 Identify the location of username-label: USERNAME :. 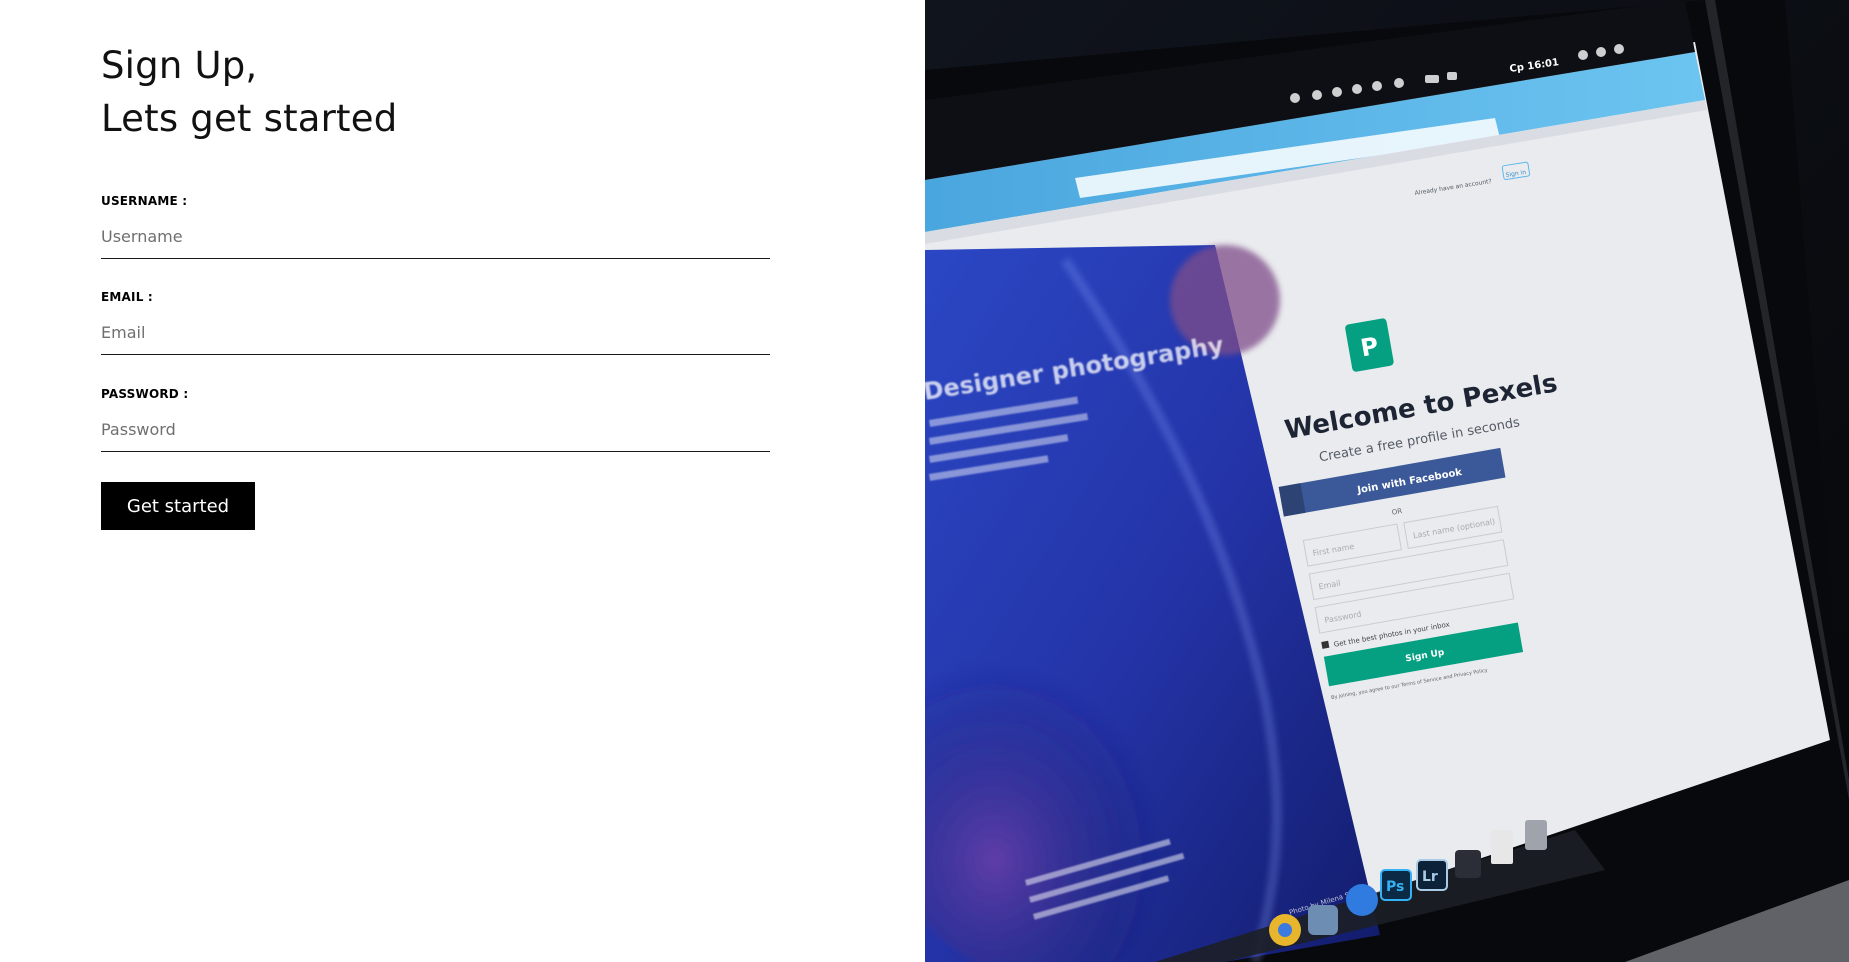
(144, 201).